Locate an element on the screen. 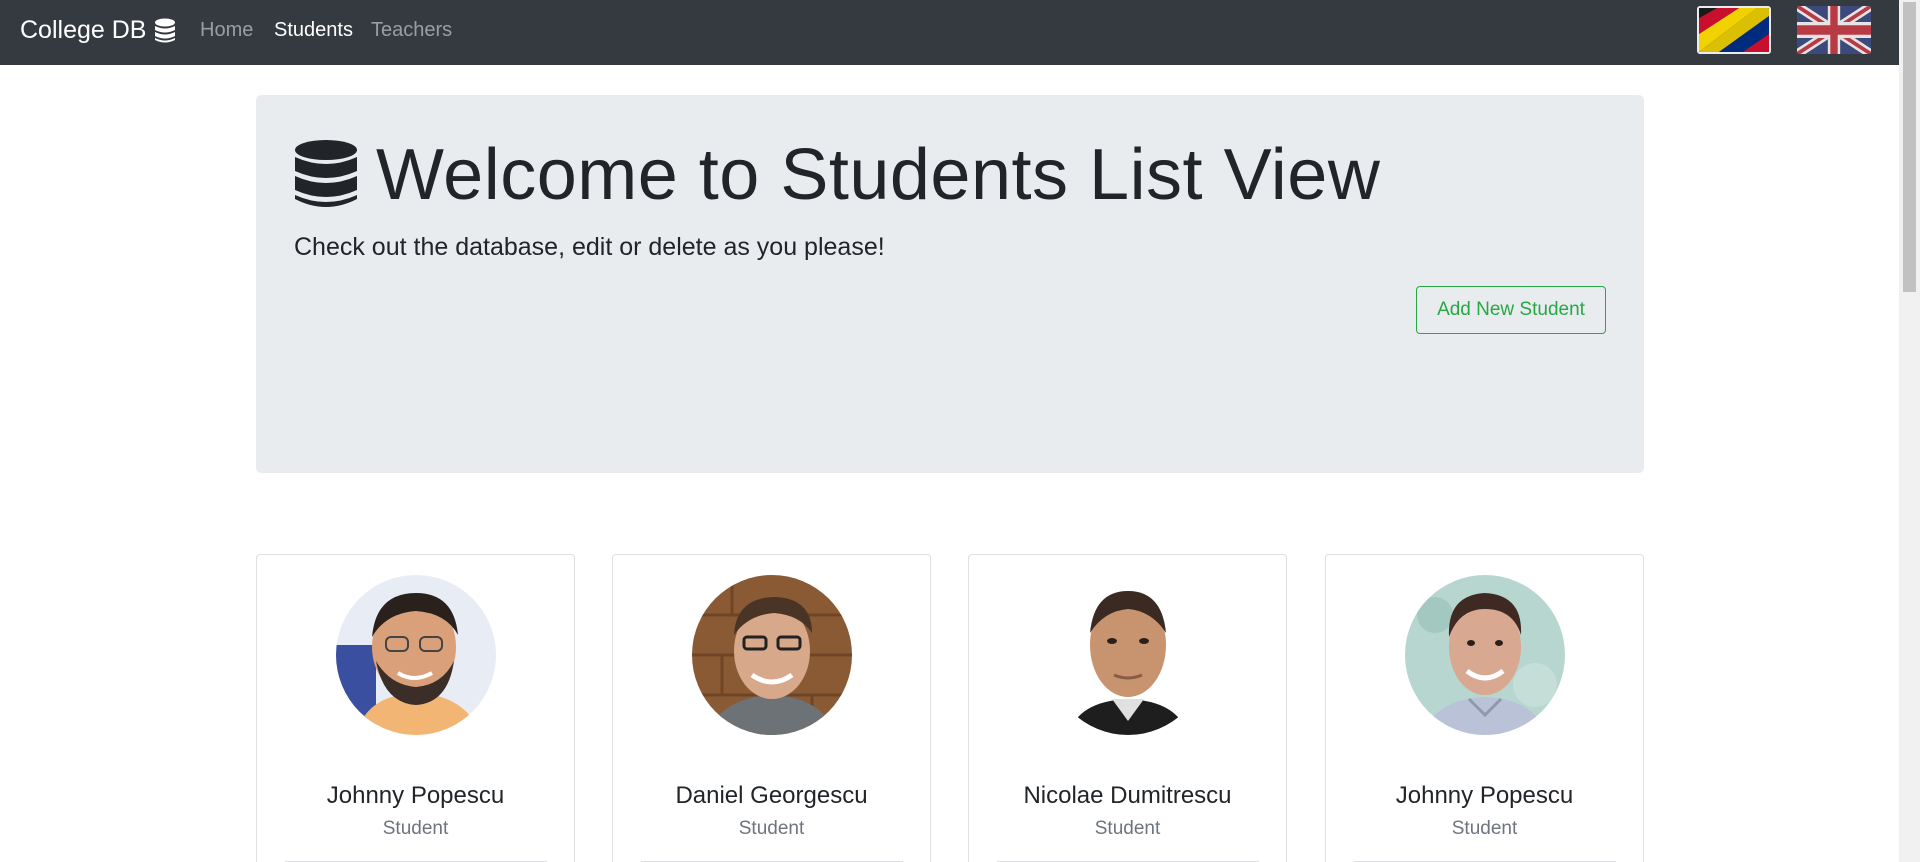  student-card: Daniel Georgescu Student is located at coordinates (771, 708).